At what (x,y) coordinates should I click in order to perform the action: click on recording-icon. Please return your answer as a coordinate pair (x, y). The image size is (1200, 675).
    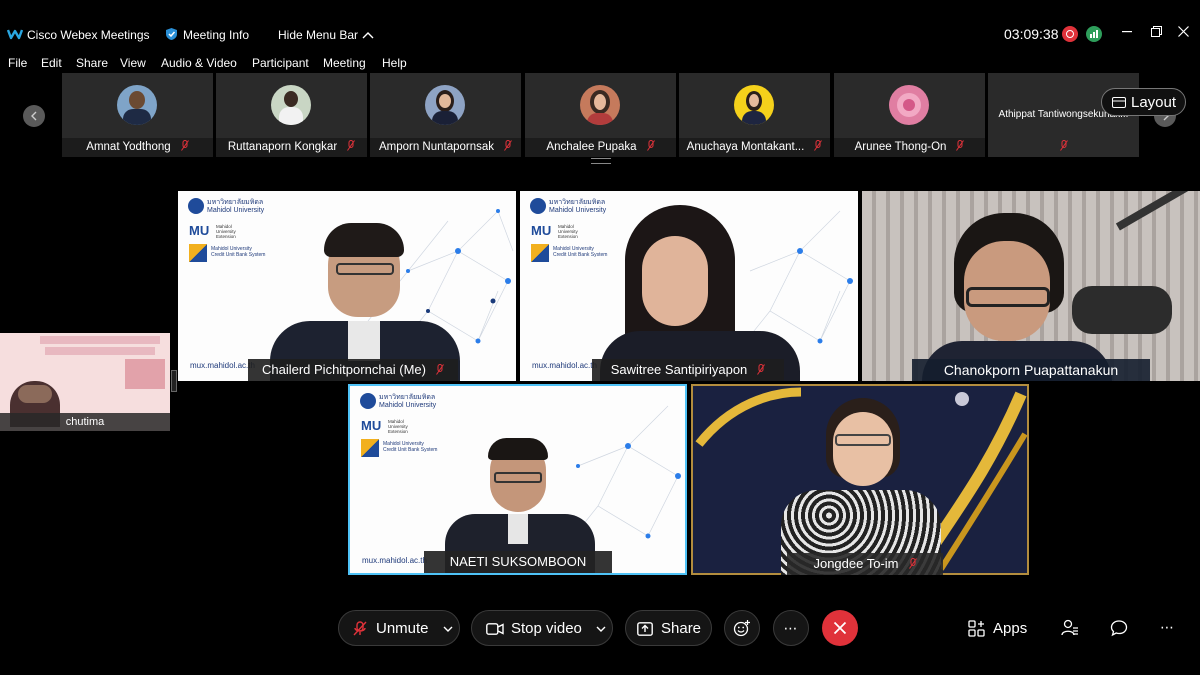
    Looking at the image, I should click on (1070, 34).